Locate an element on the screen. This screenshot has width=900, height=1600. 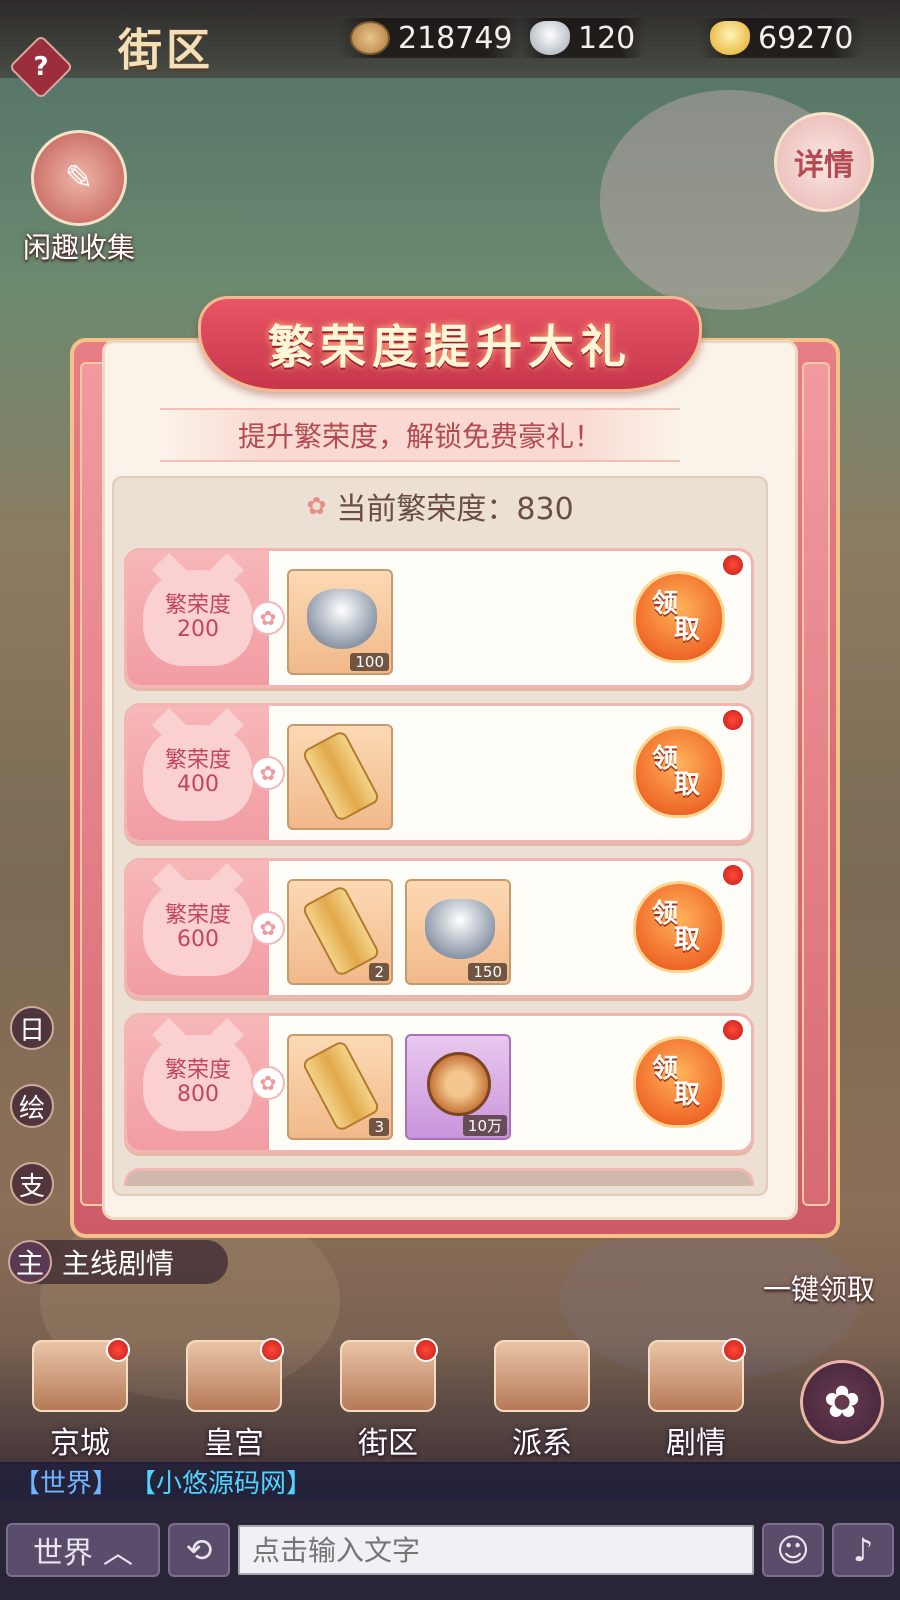
collect-label: 闲趣收集 is located at coordinates (78, 247).